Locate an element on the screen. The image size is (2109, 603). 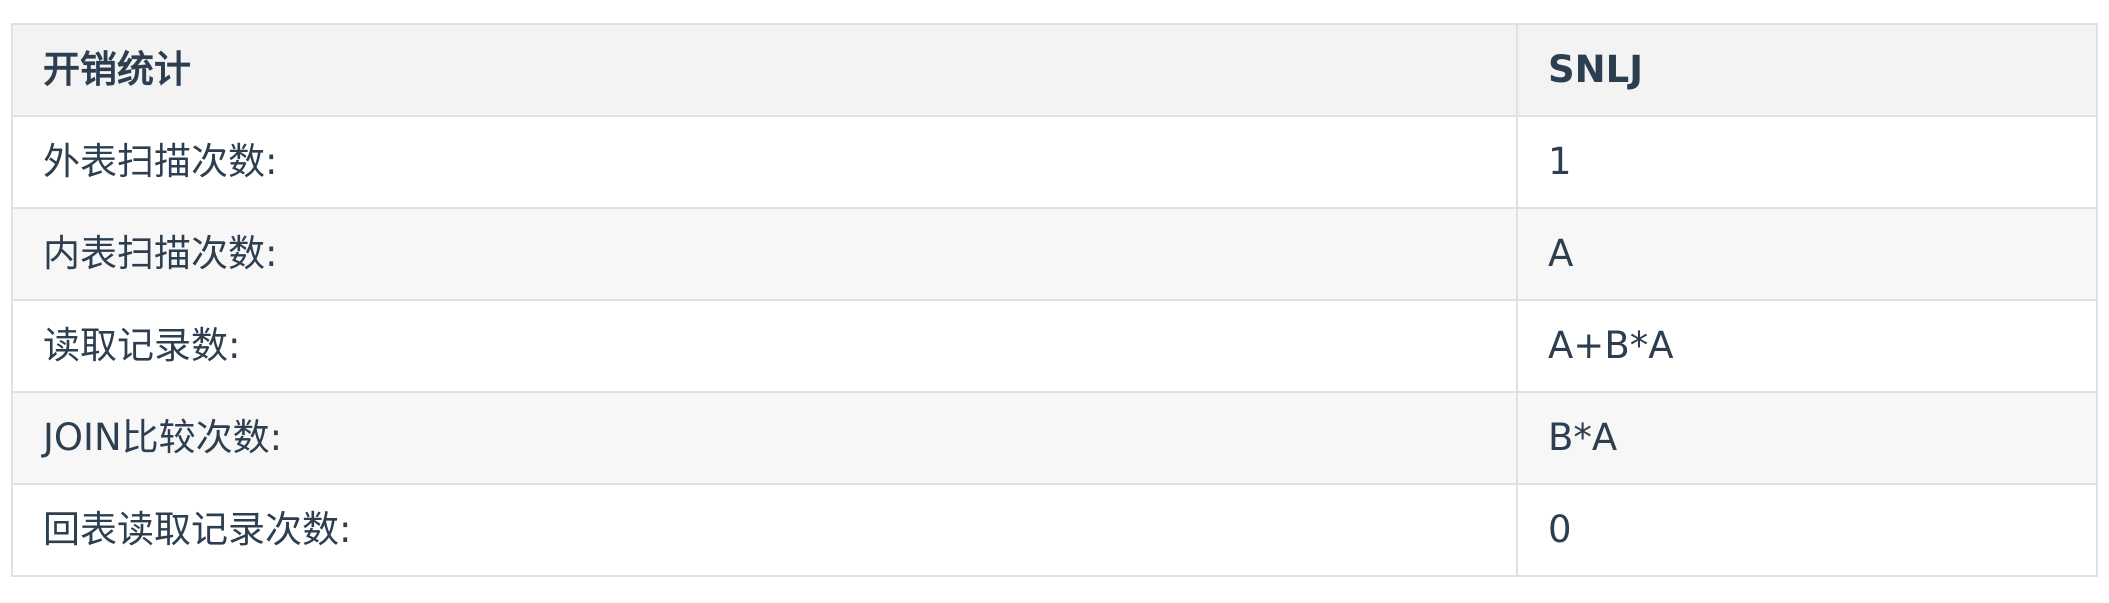
metric-value: 1 is located at coordinates (1807, 162).